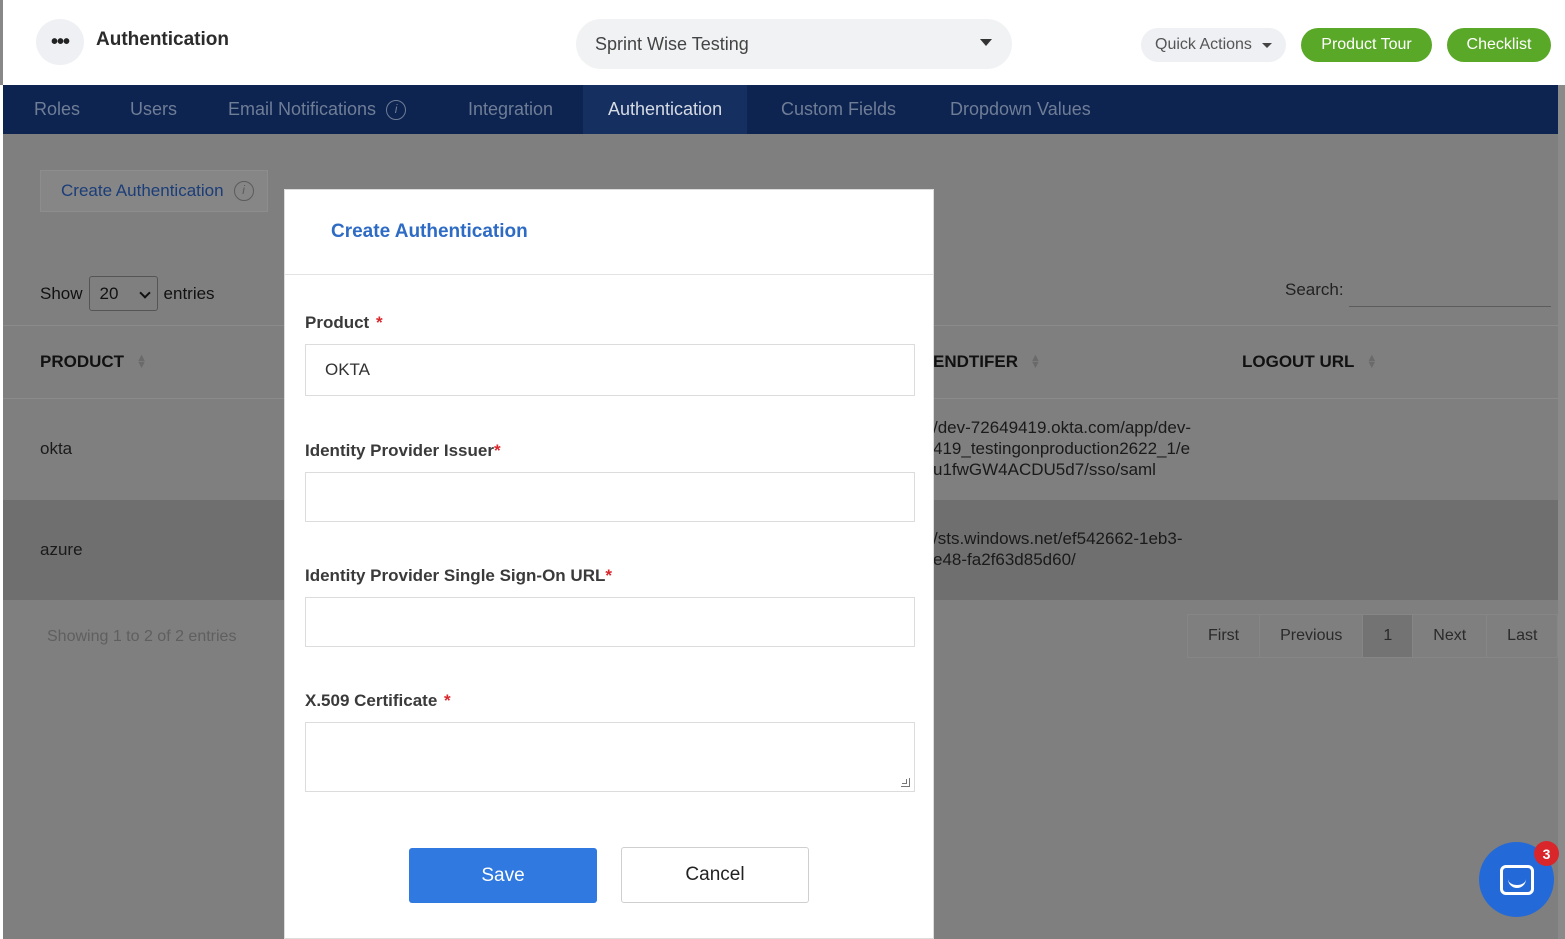  I want to click on tab-roles: Roles, so click(57, 109).